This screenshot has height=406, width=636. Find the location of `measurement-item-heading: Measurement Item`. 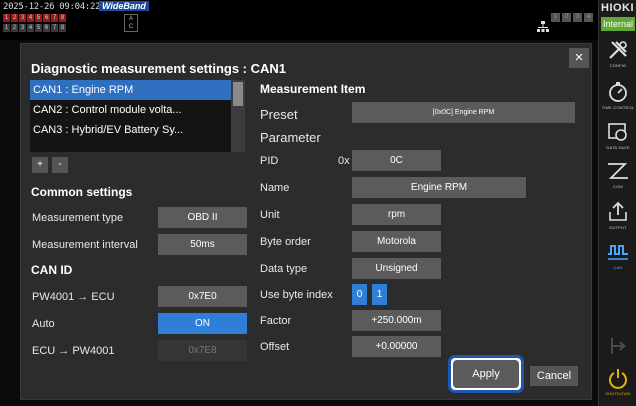

measurement-item-heading: Measurement Item is located at coordinates (313, 89).